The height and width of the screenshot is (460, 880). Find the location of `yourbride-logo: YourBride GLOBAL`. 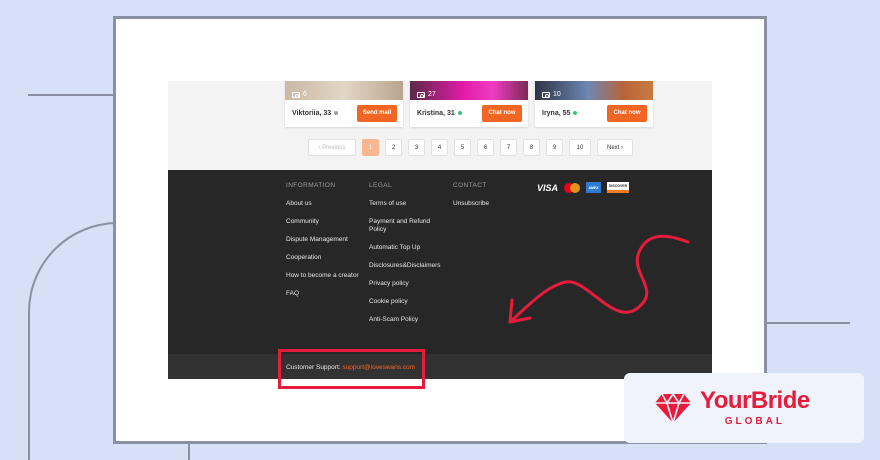

yourbride-logo: YourBride GLOBAL is located at coordinates (744, 408).